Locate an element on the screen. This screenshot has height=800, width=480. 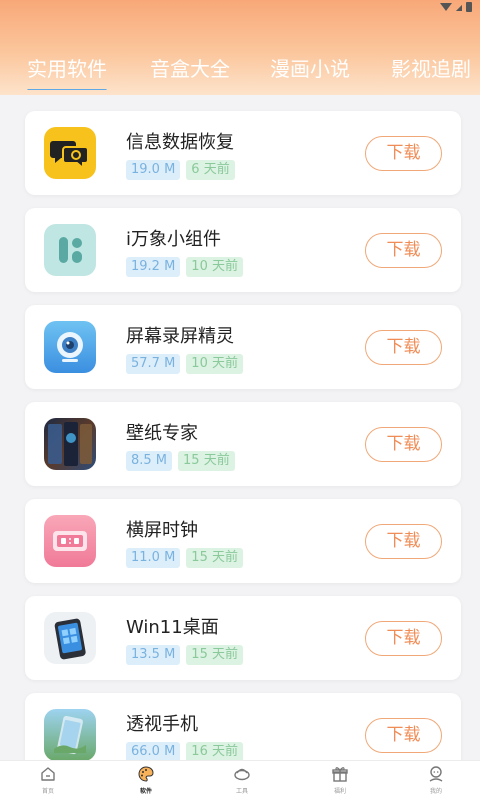
webcam-icon is located at coordinates (70, 347).